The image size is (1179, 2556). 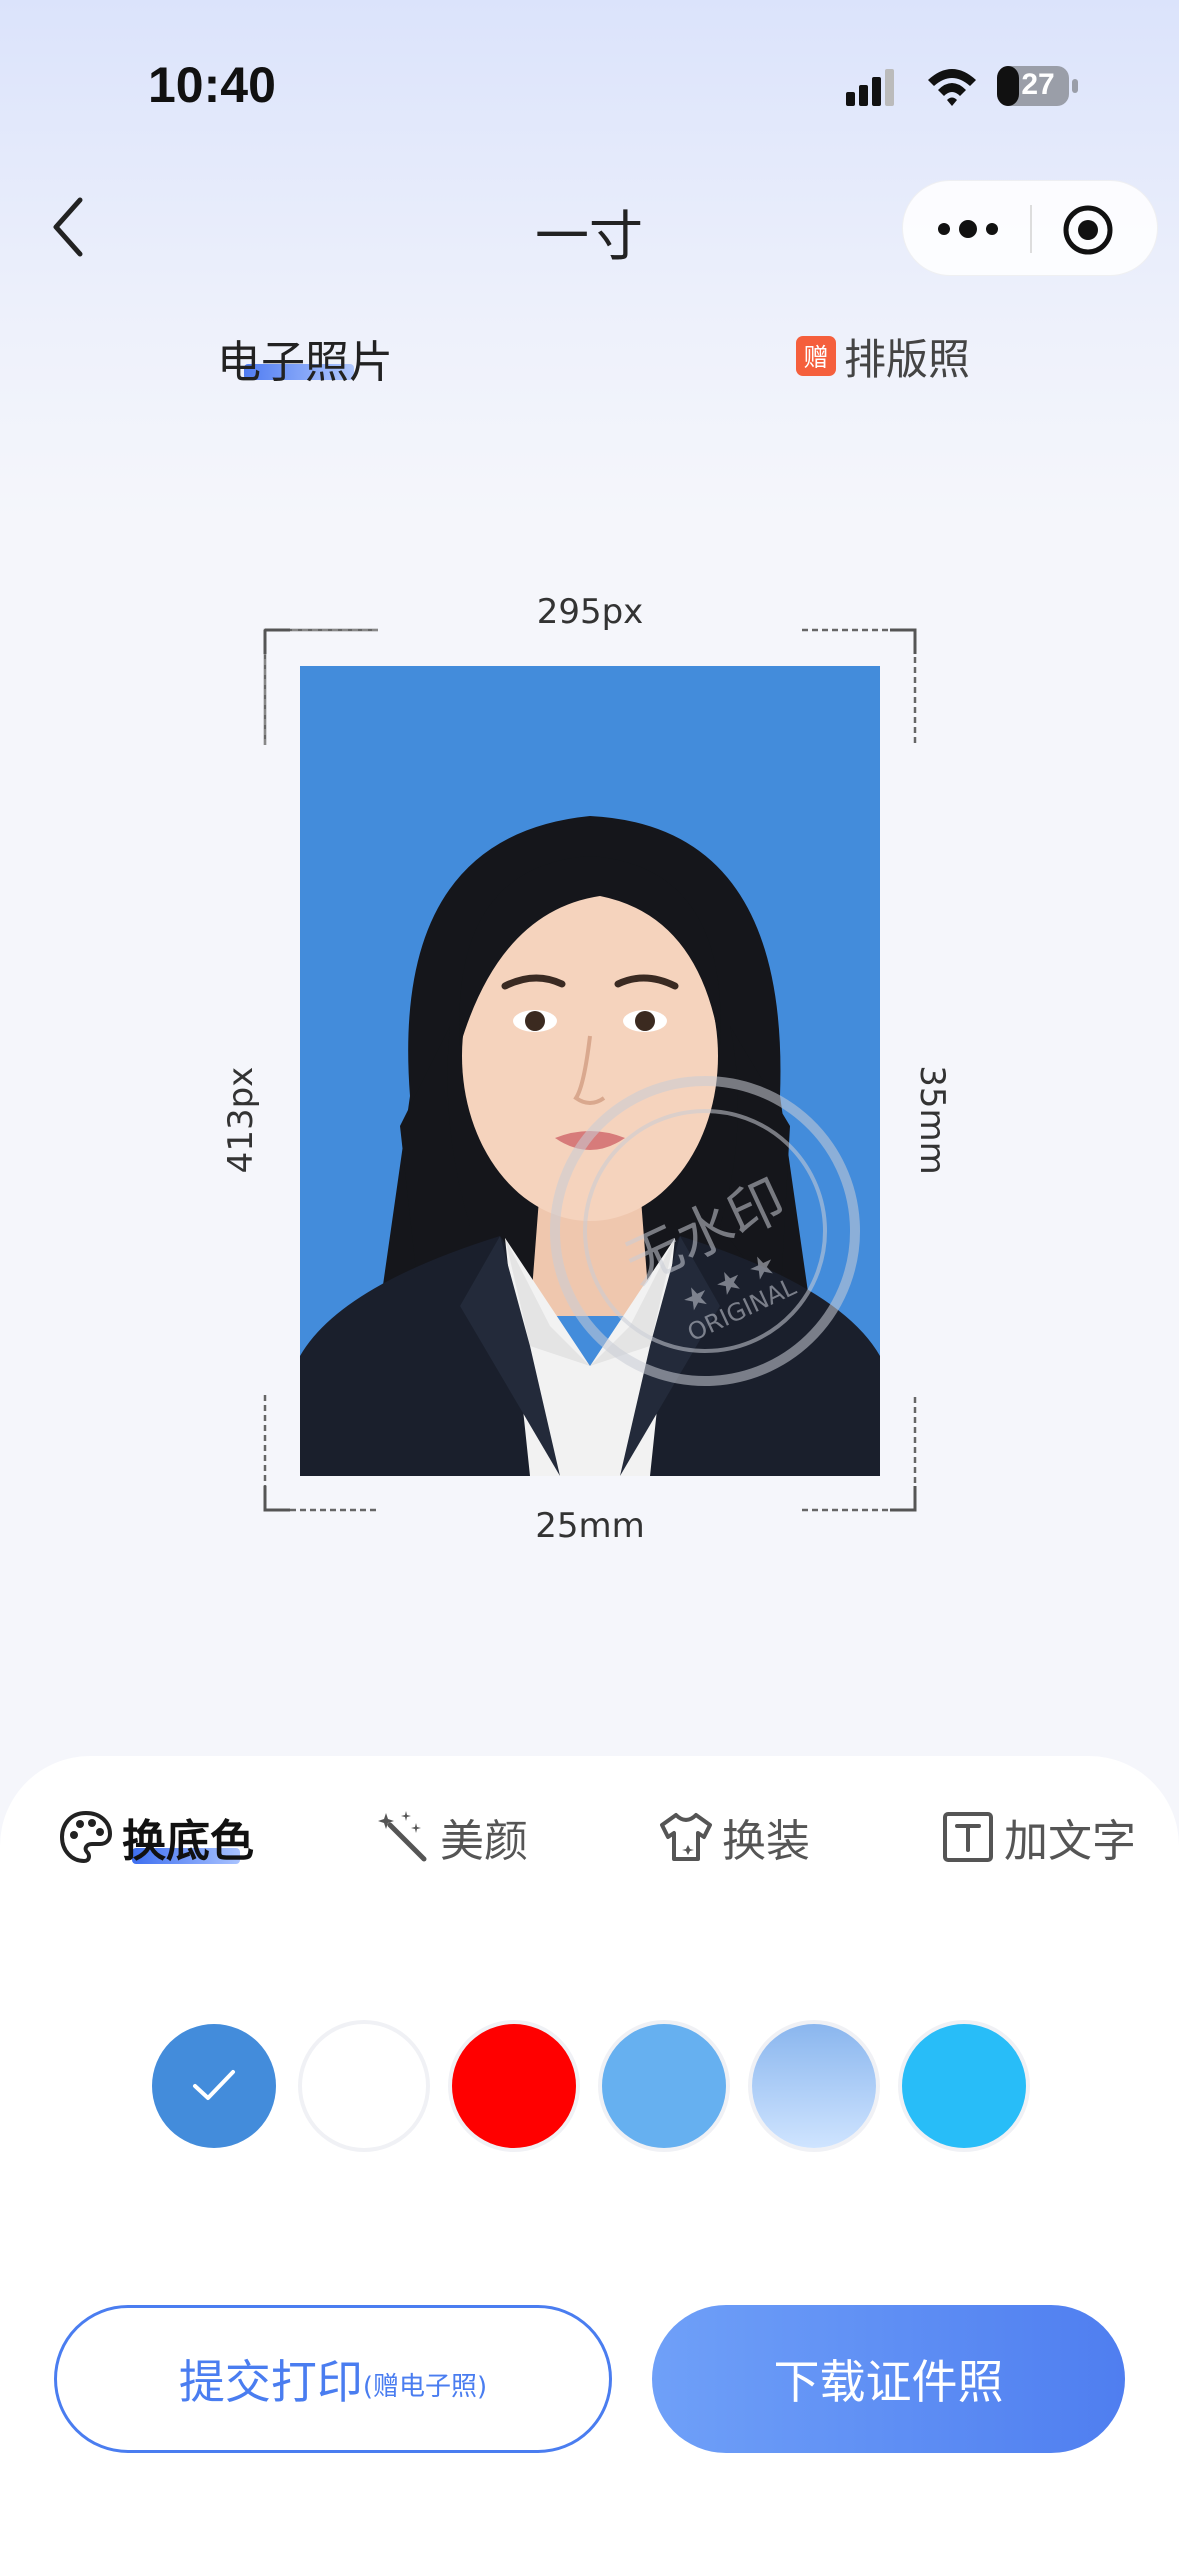 What do you see at coordinates (589, 236) in the screenshot?
I see `page-title: 一寸` at bounding box center [589, 236].